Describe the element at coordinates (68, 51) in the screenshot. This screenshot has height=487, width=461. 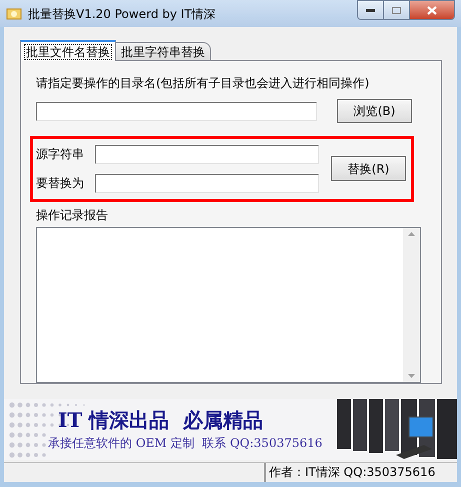
I see `tab: 批里文件名替换` at that location.